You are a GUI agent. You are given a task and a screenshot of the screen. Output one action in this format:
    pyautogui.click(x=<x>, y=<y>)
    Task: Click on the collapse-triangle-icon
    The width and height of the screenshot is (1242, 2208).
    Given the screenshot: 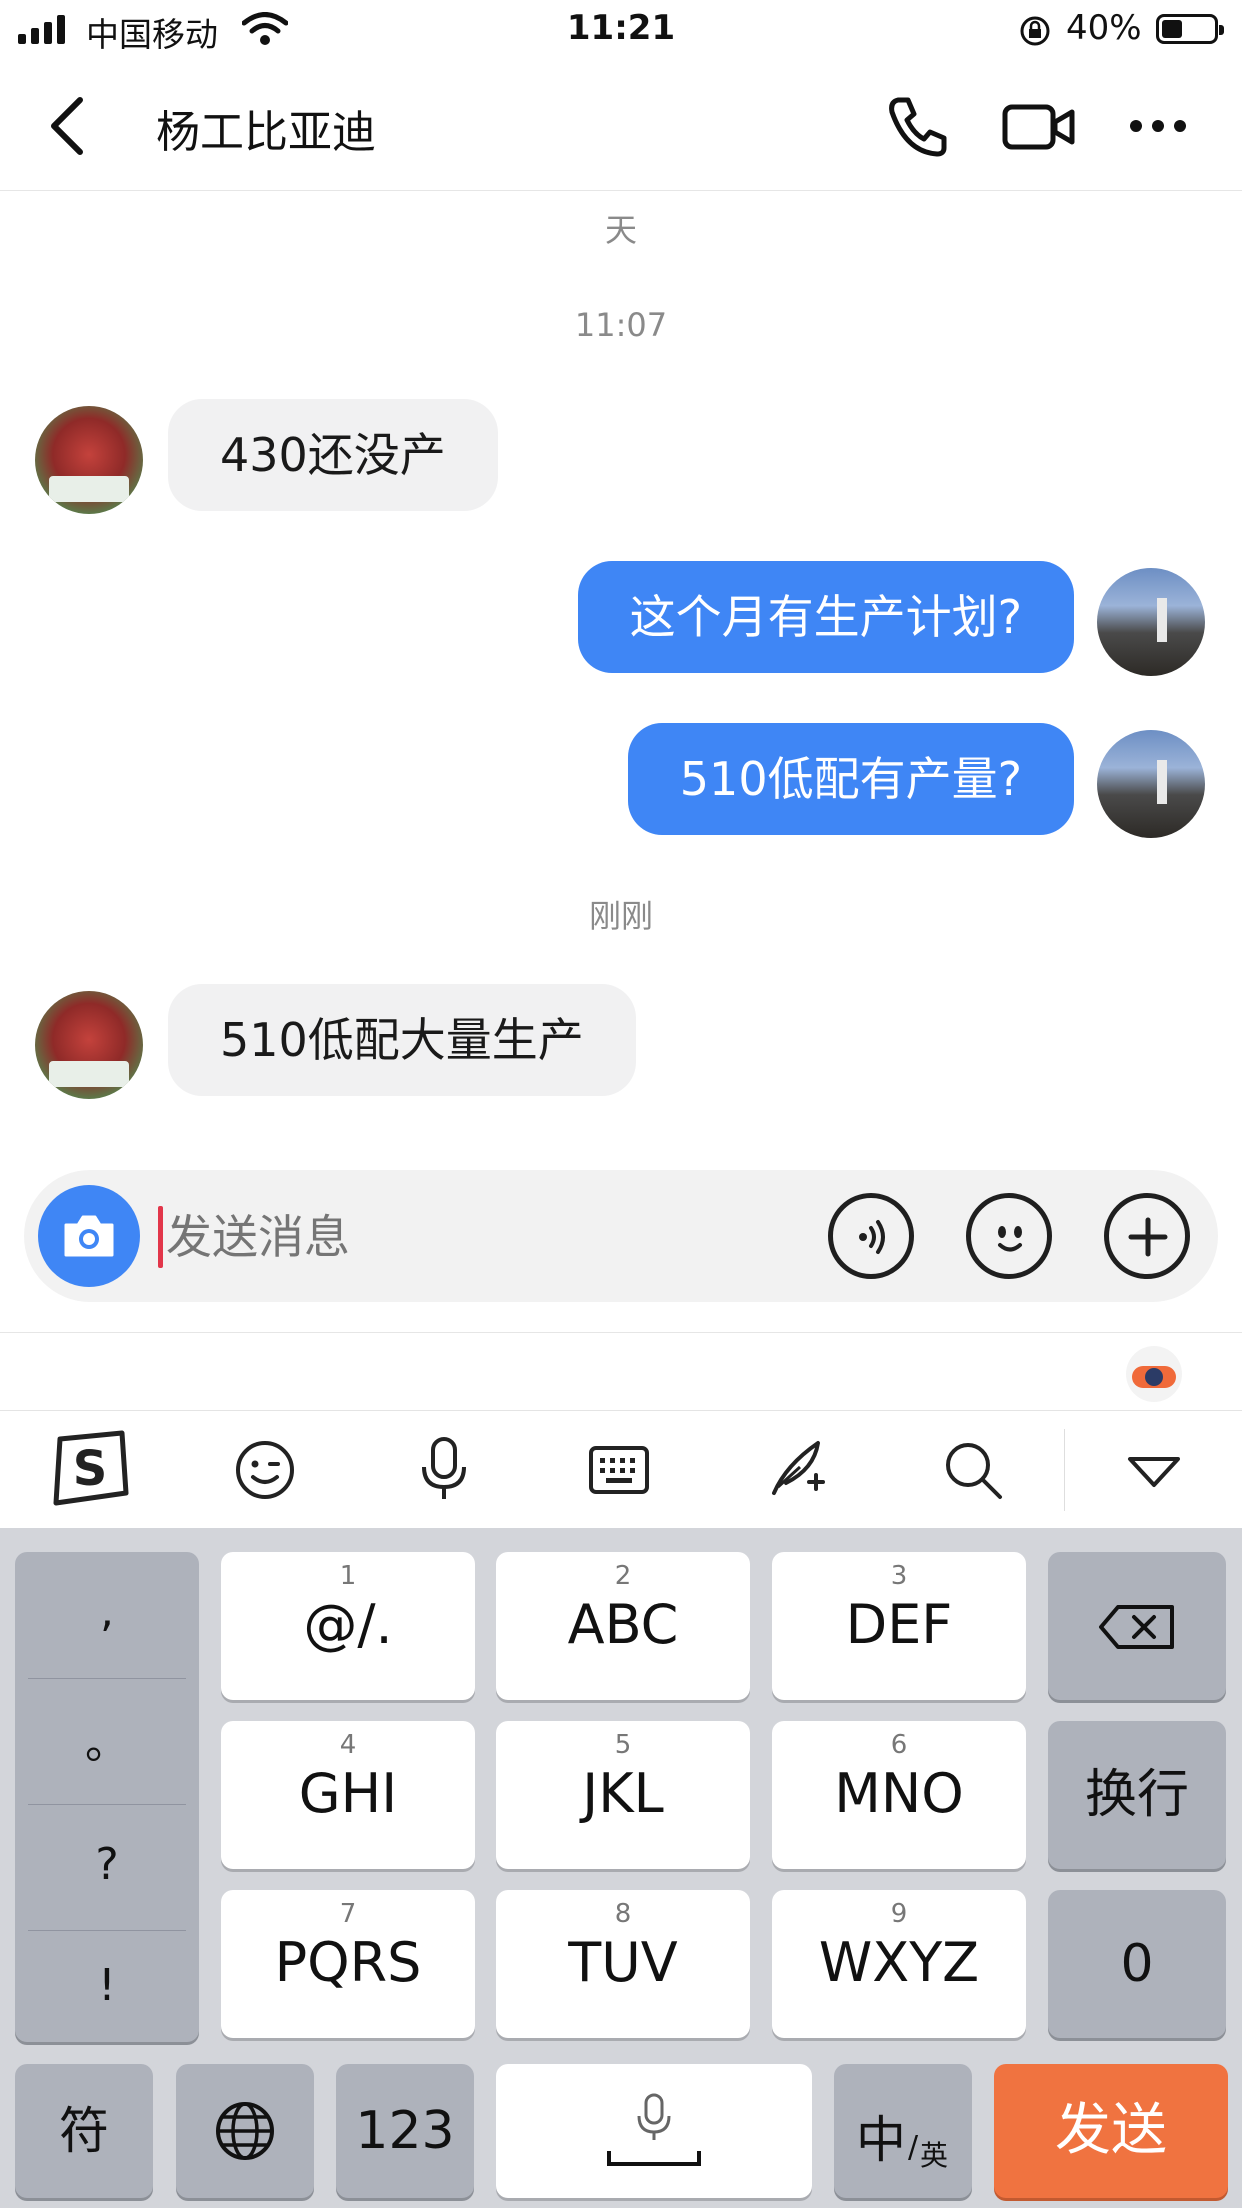 What is the action you would take?
    pyautogui.click(x=1154, y=1472)
    